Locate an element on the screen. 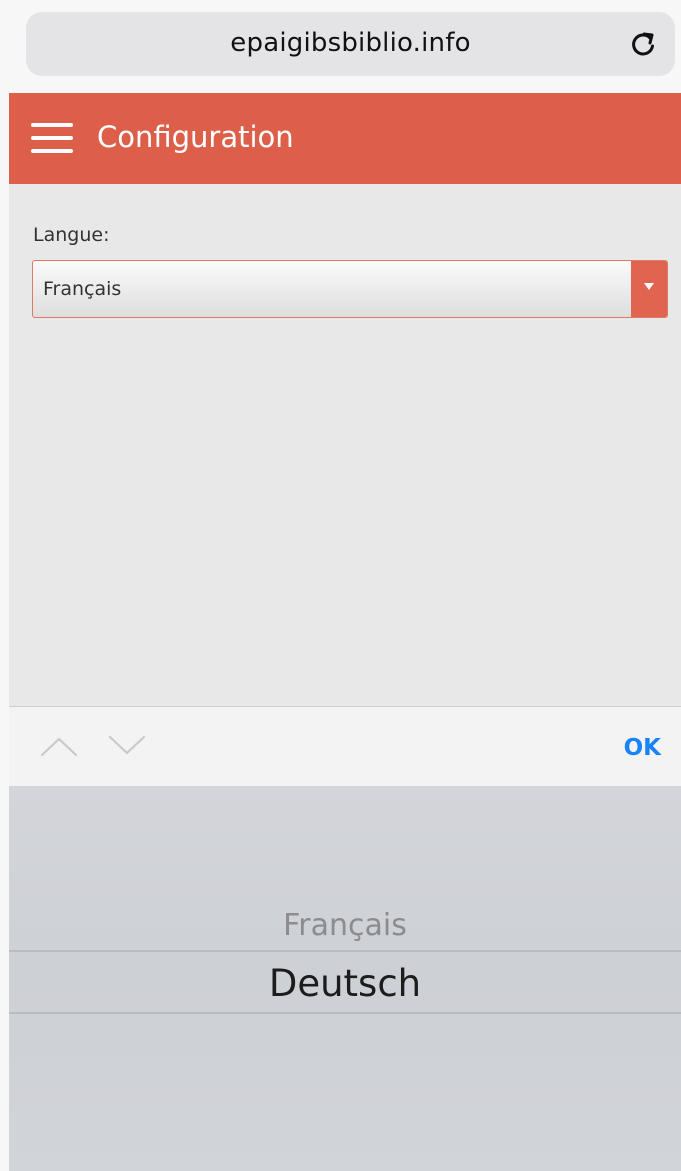 The width and height of the screenshot is (681, 1171). picker-option: Français is located at coordinates (345, 925).